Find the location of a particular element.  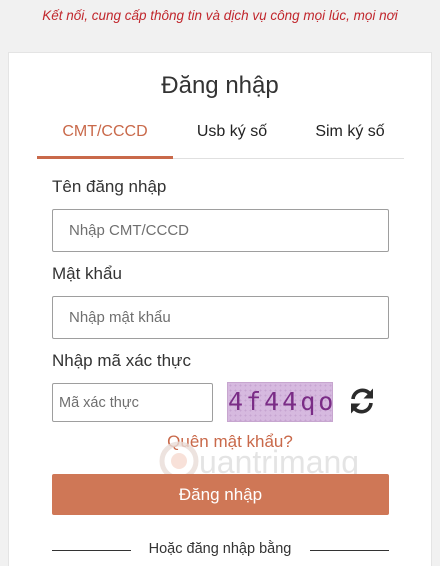

captcha-image: 4f44qo is located at coordinates (280, 402).